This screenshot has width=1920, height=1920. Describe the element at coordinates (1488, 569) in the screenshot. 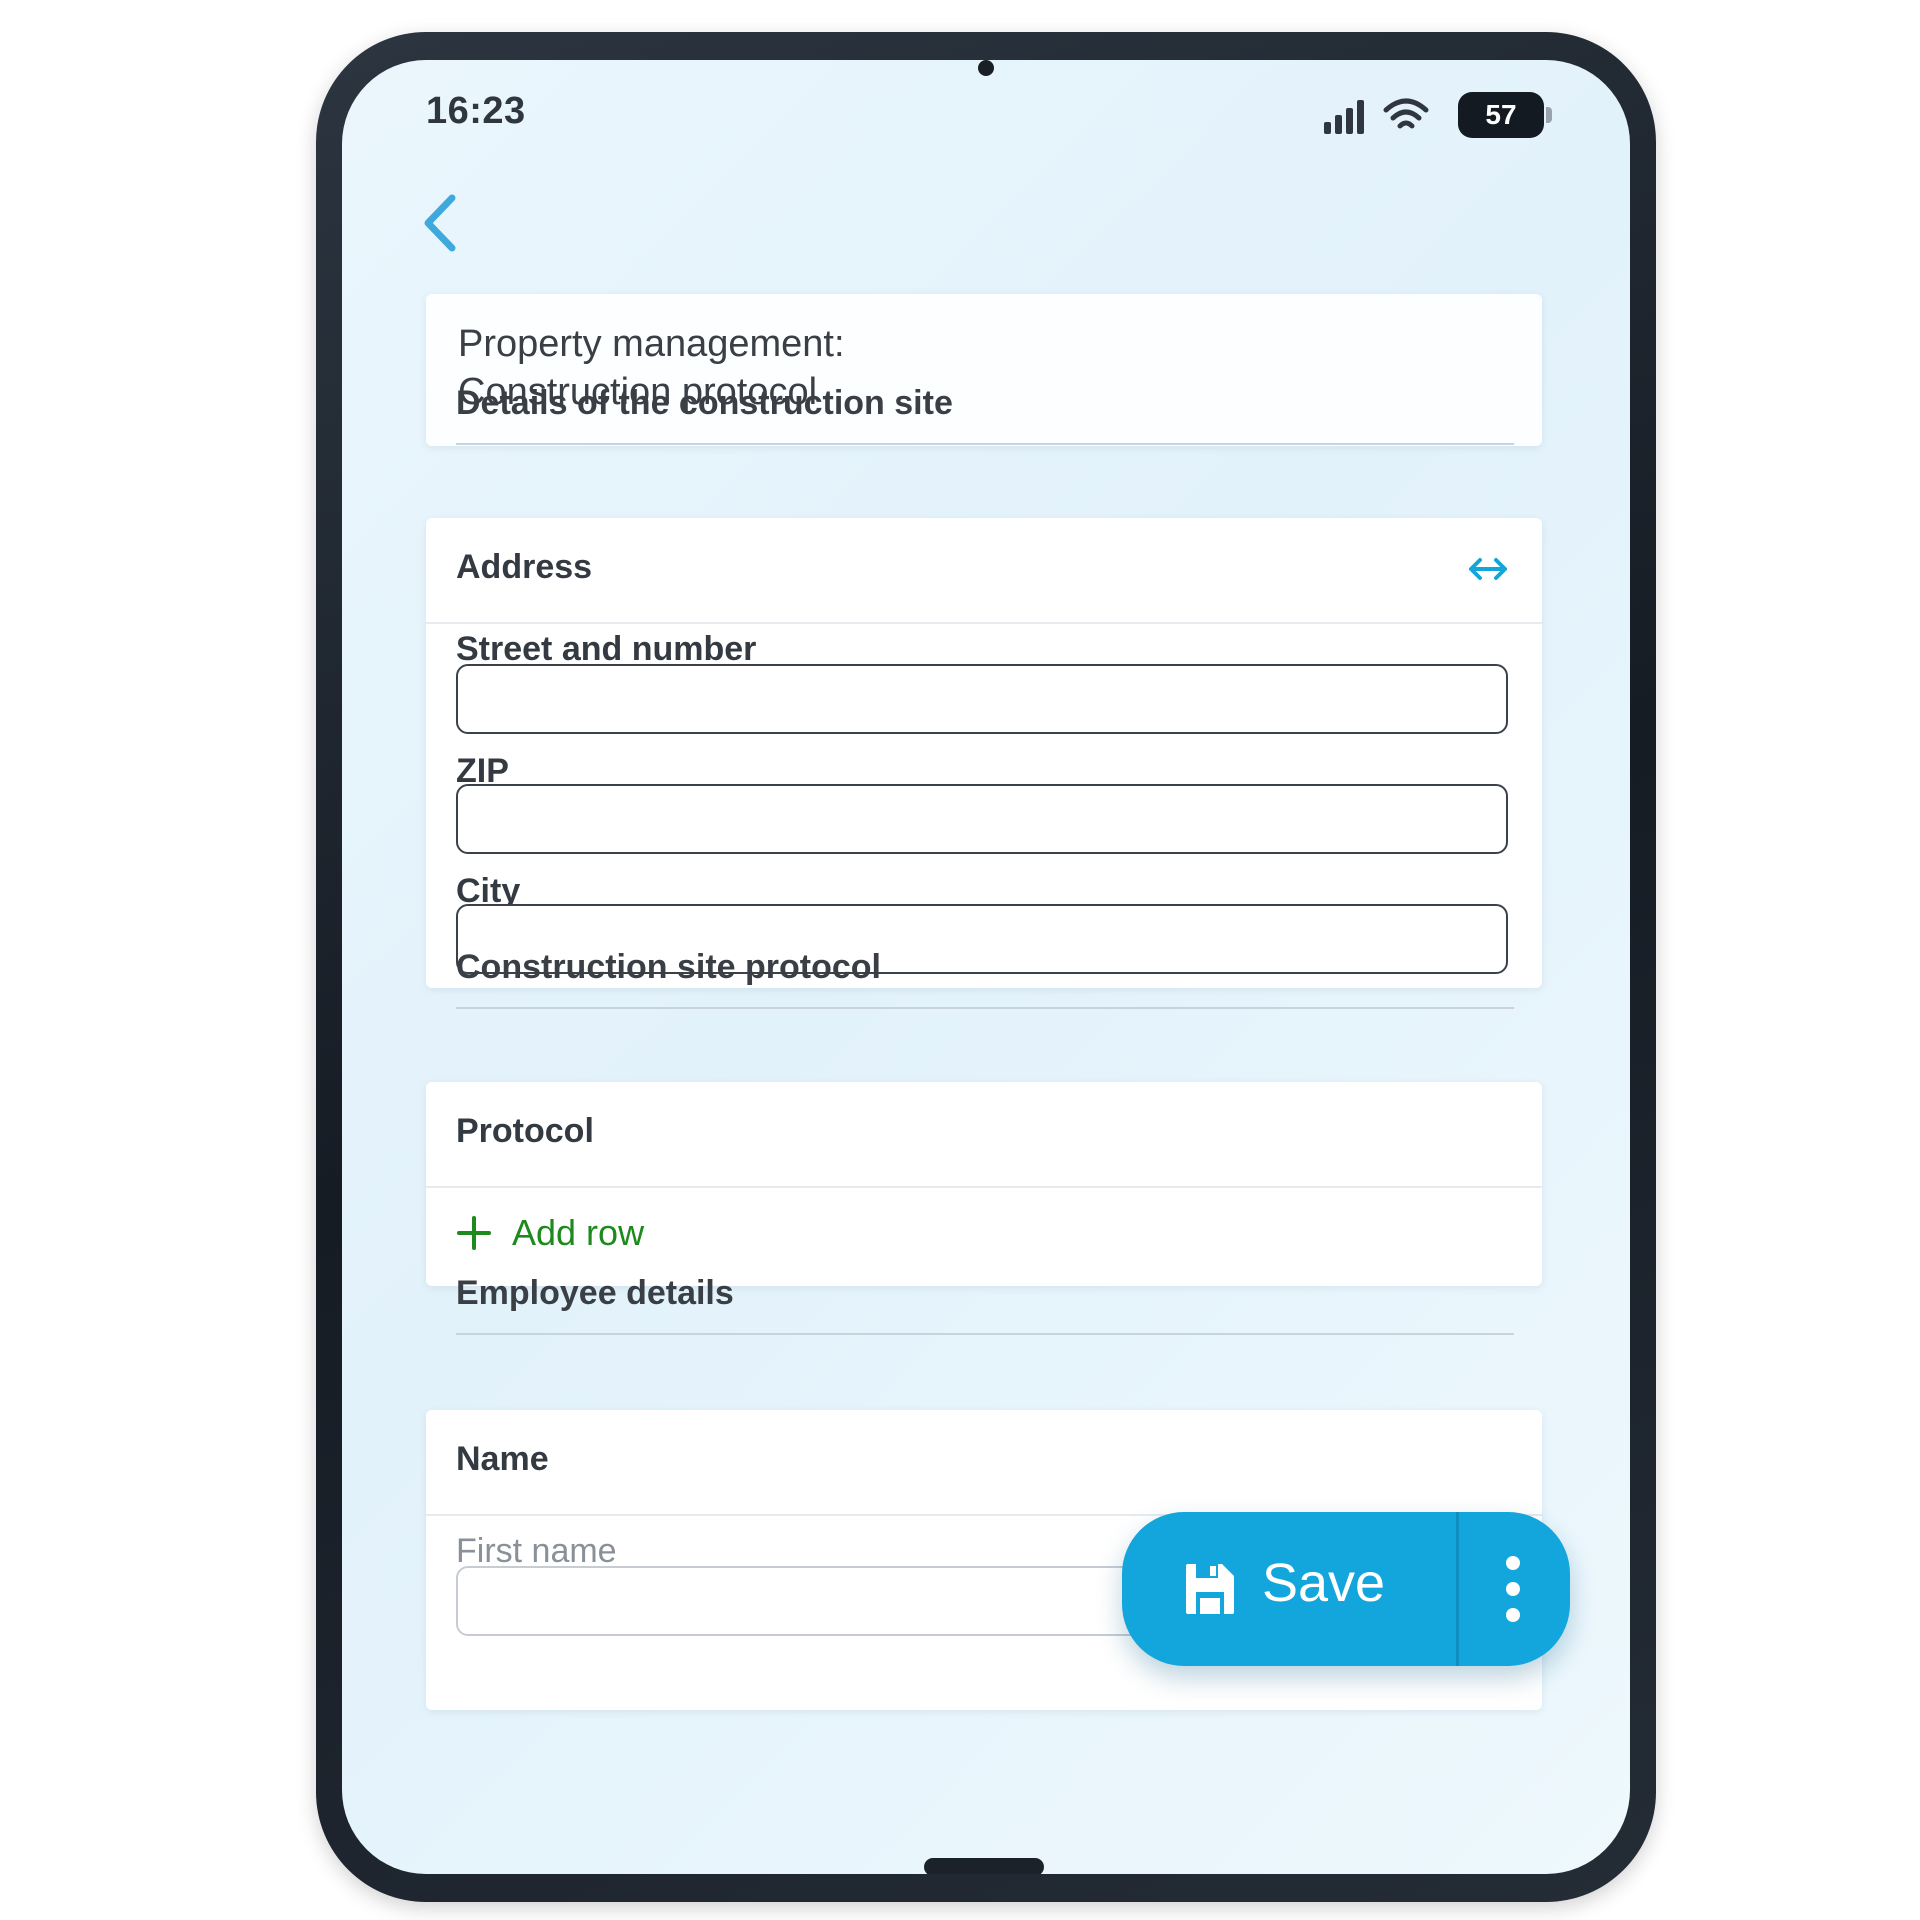

I see `expand-icon` at that location.